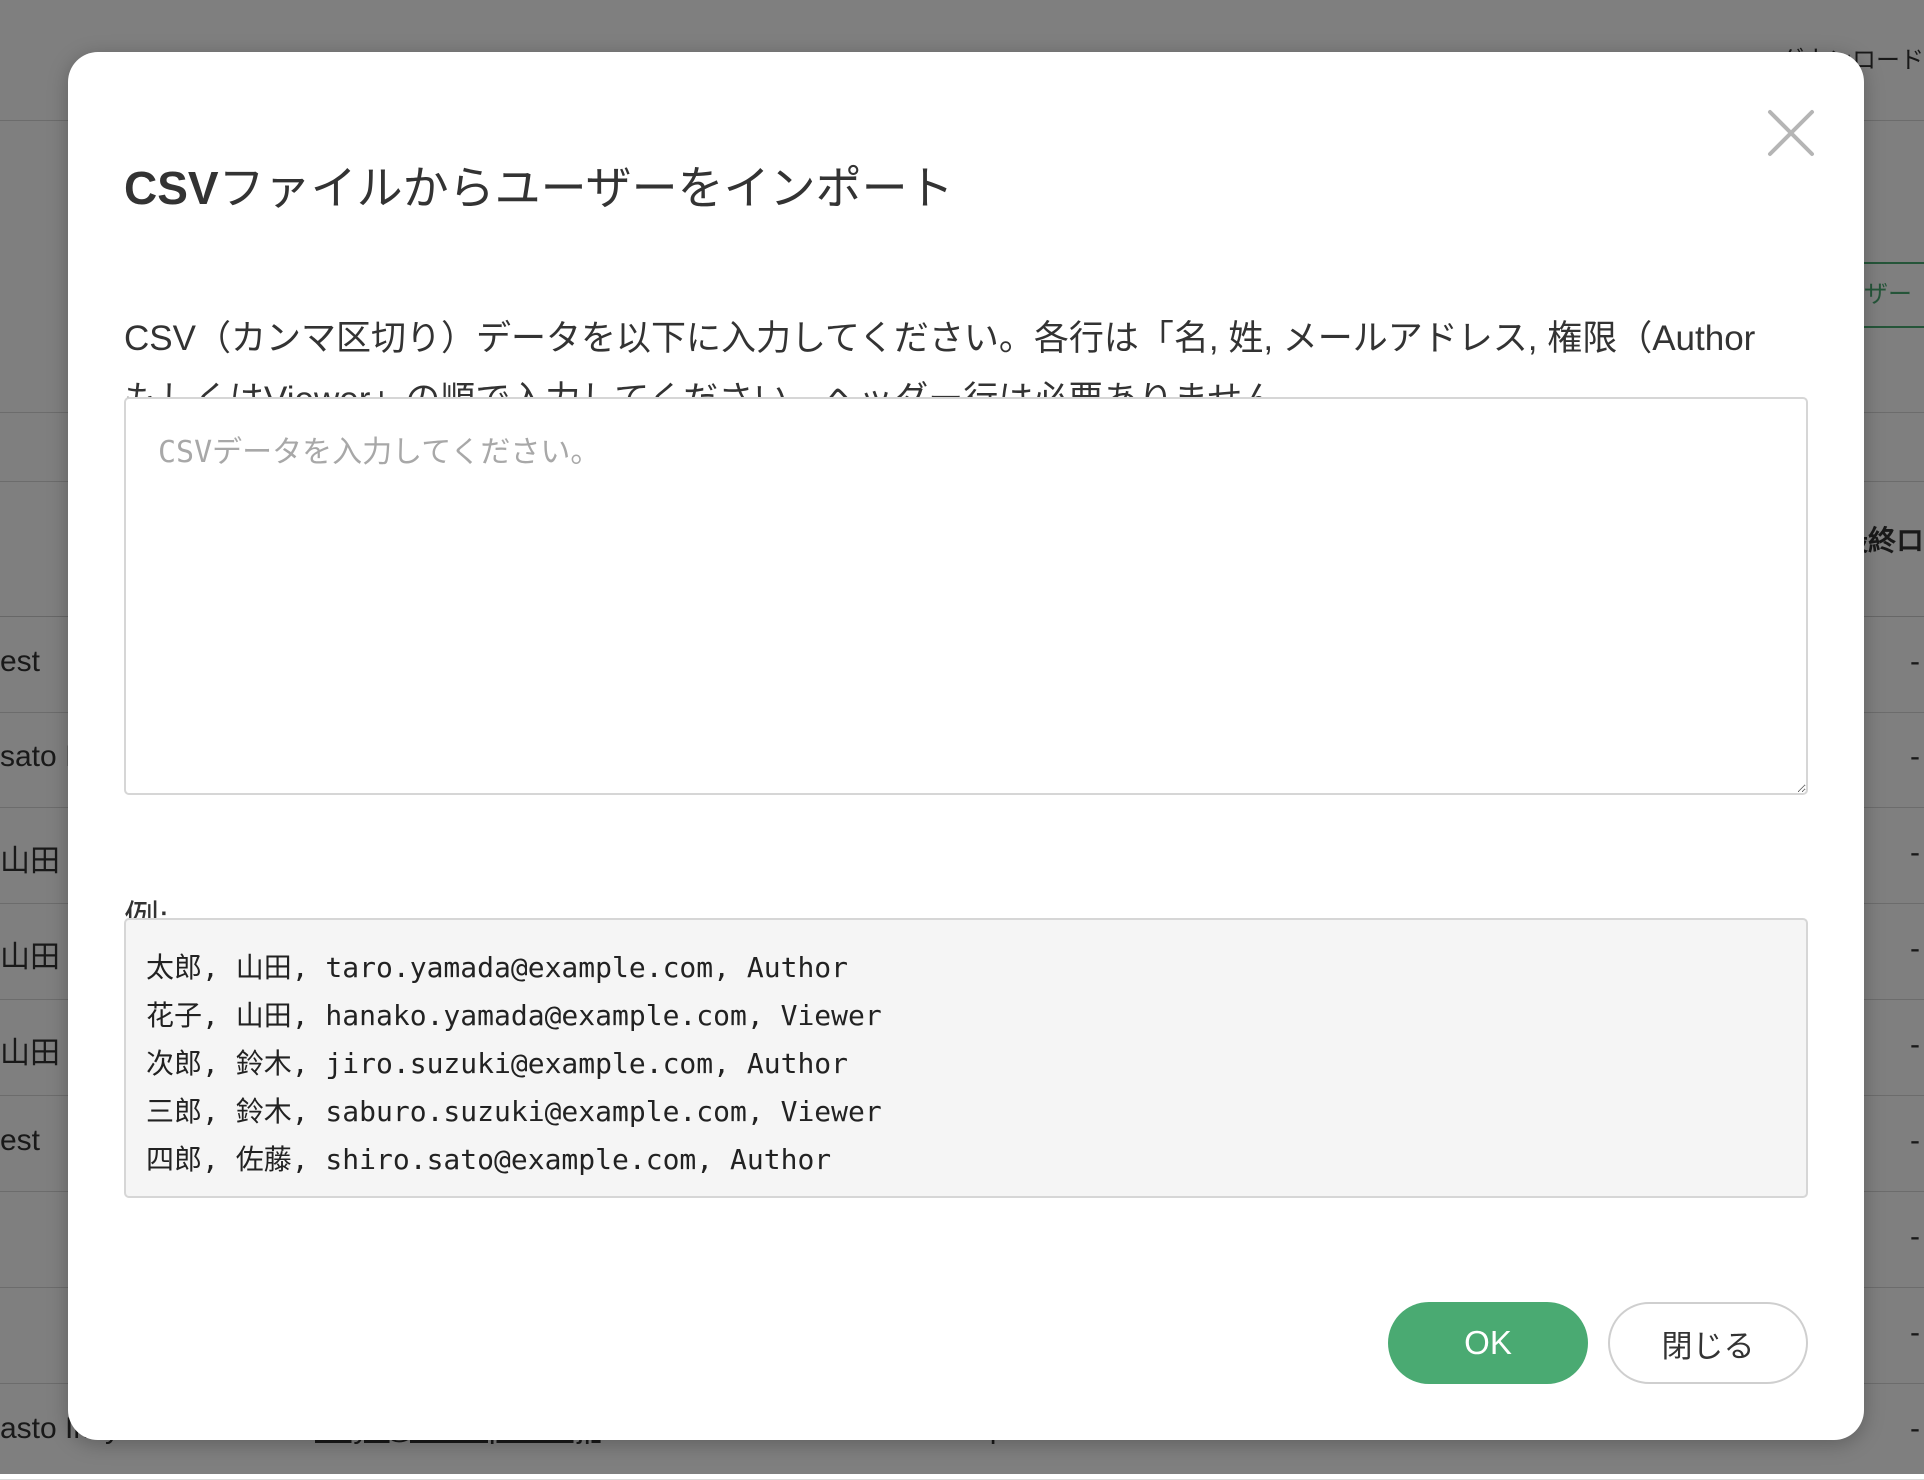  Describe the element at coordinates (586, 188) in the screenshot. I see `dialog-title-text: ファイルからユーザーをインポート` at that location.